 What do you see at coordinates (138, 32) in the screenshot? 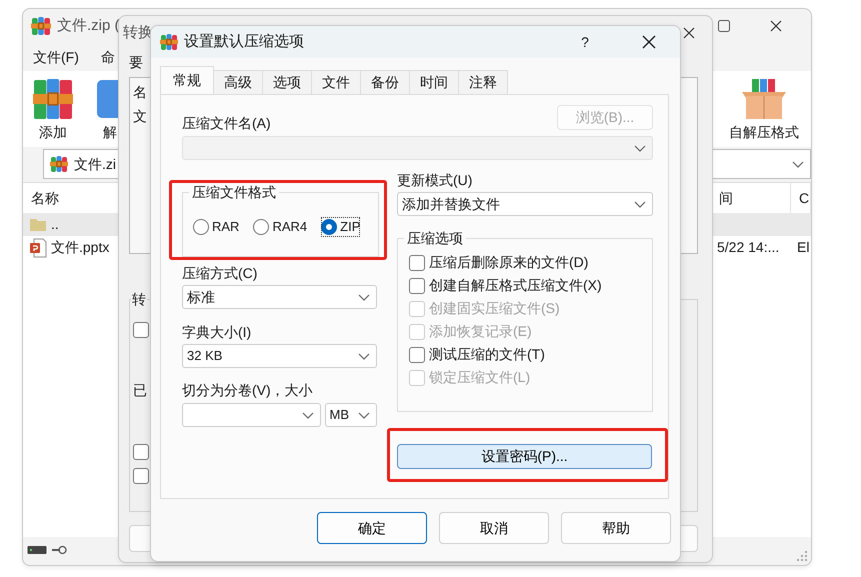
I see `window-title: 转换` at bounding box center [138, 32].